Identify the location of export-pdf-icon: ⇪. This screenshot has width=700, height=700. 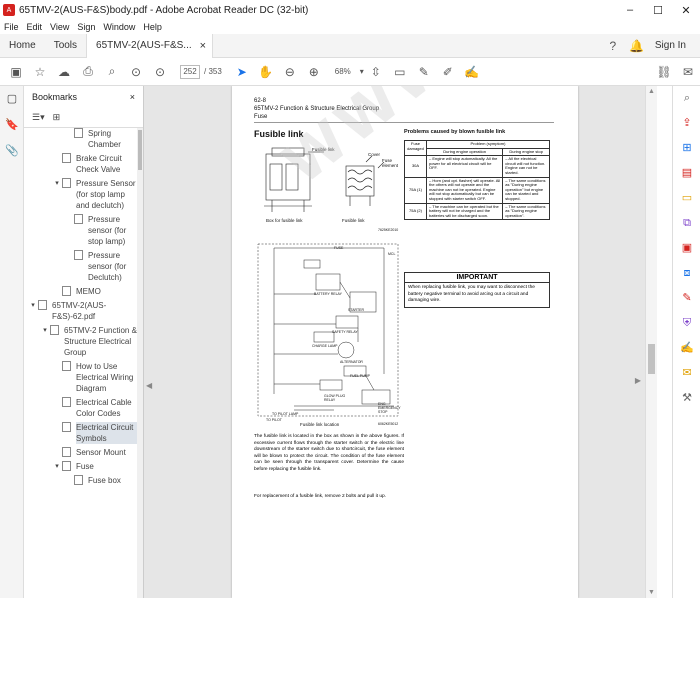
(686, 123).